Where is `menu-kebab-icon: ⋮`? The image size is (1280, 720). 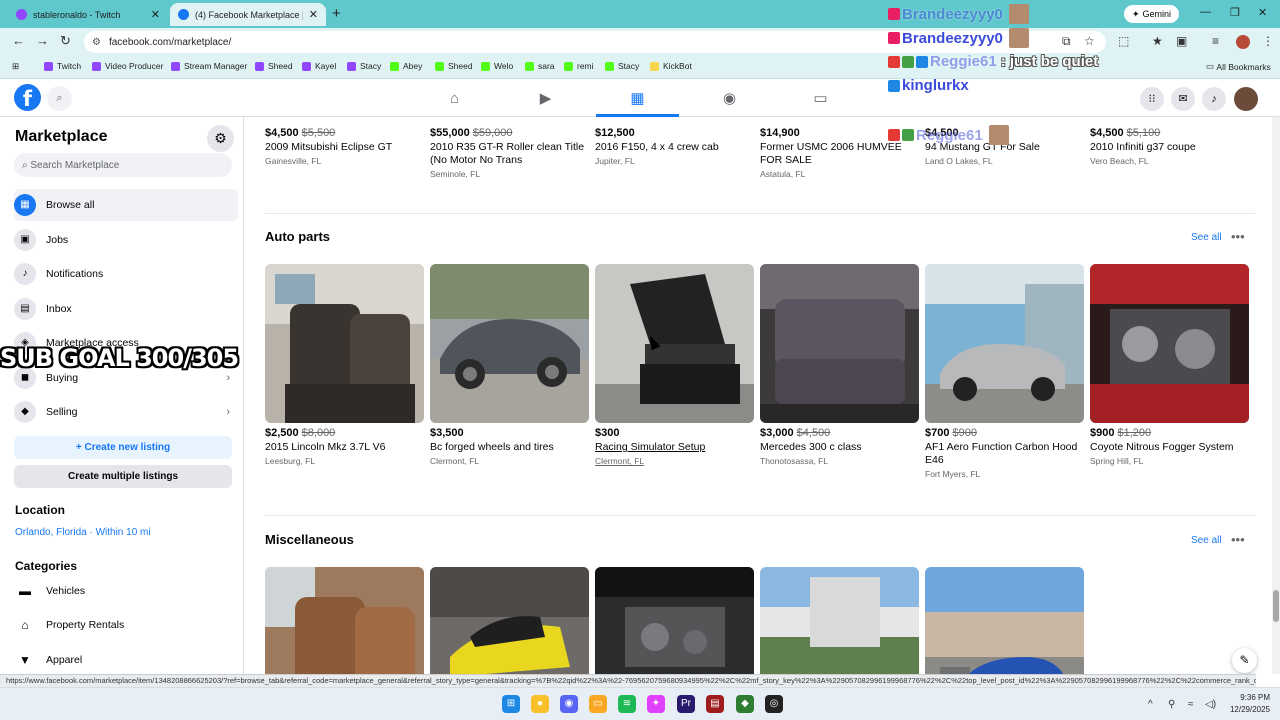 menu-kebab-icon: ⋮ is located at coordinates (1268, 41).